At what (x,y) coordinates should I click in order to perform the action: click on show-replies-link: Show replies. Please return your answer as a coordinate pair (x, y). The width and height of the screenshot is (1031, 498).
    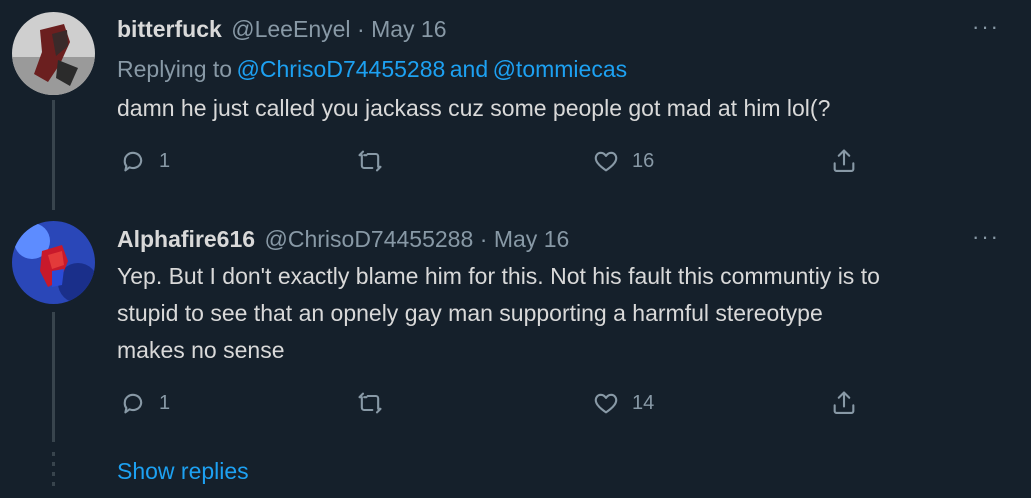
    Looking at the image, I should click on (183, 471).